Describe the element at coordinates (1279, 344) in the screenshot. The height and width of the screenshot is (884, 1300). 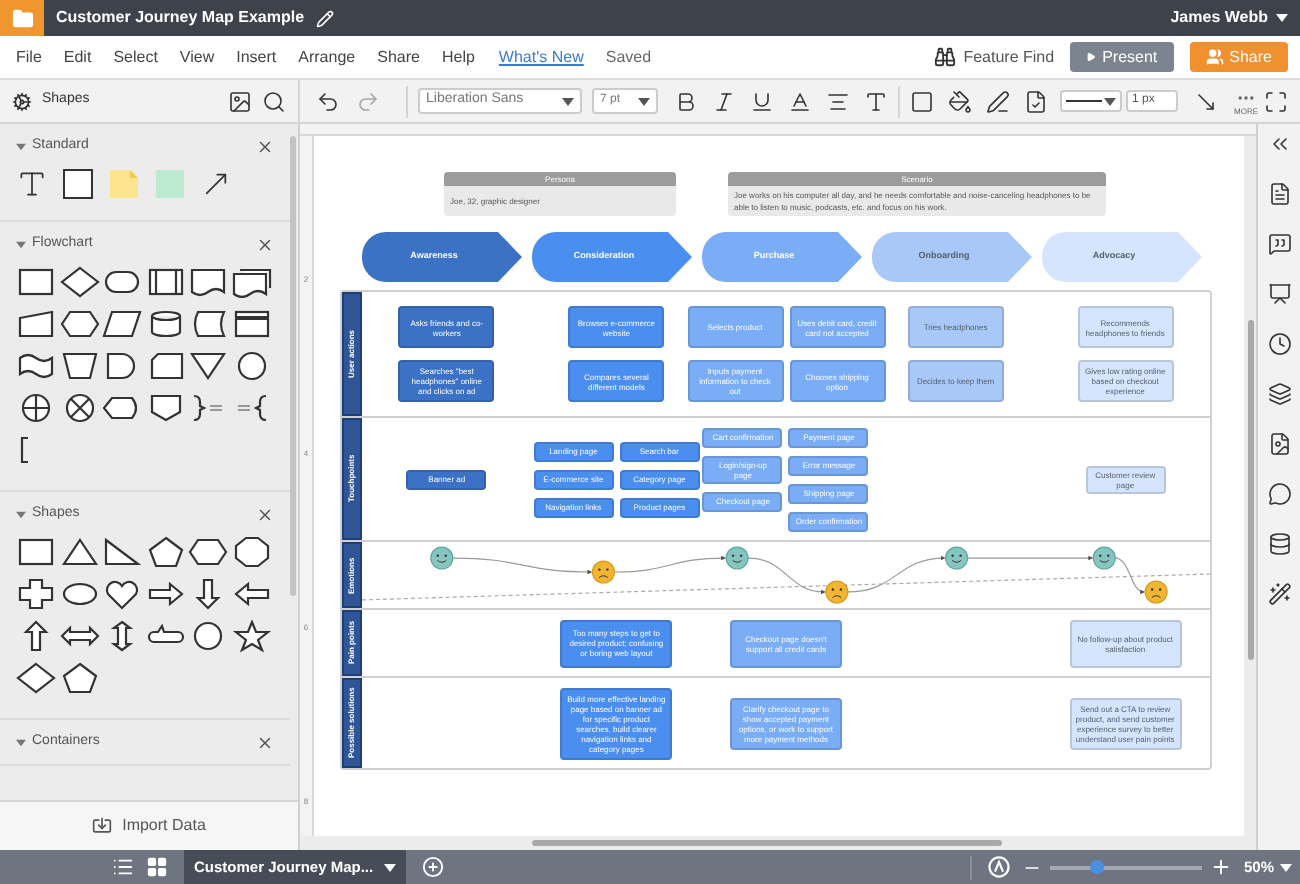
I see `clock-icon` at that location.